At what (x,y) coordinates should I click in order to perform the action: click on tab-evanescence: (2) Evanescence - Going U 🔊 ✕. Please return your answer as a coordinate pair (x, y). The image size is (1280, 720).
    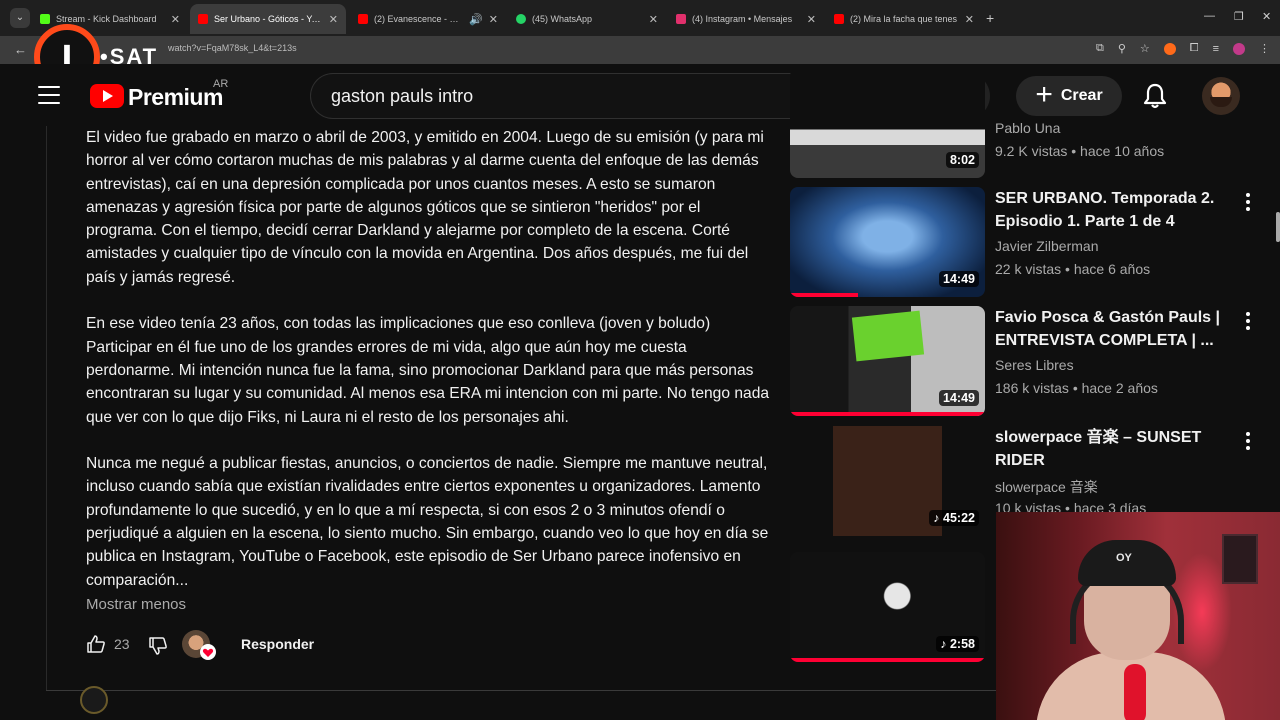
    Looking at the image, I should click on (428, 19).